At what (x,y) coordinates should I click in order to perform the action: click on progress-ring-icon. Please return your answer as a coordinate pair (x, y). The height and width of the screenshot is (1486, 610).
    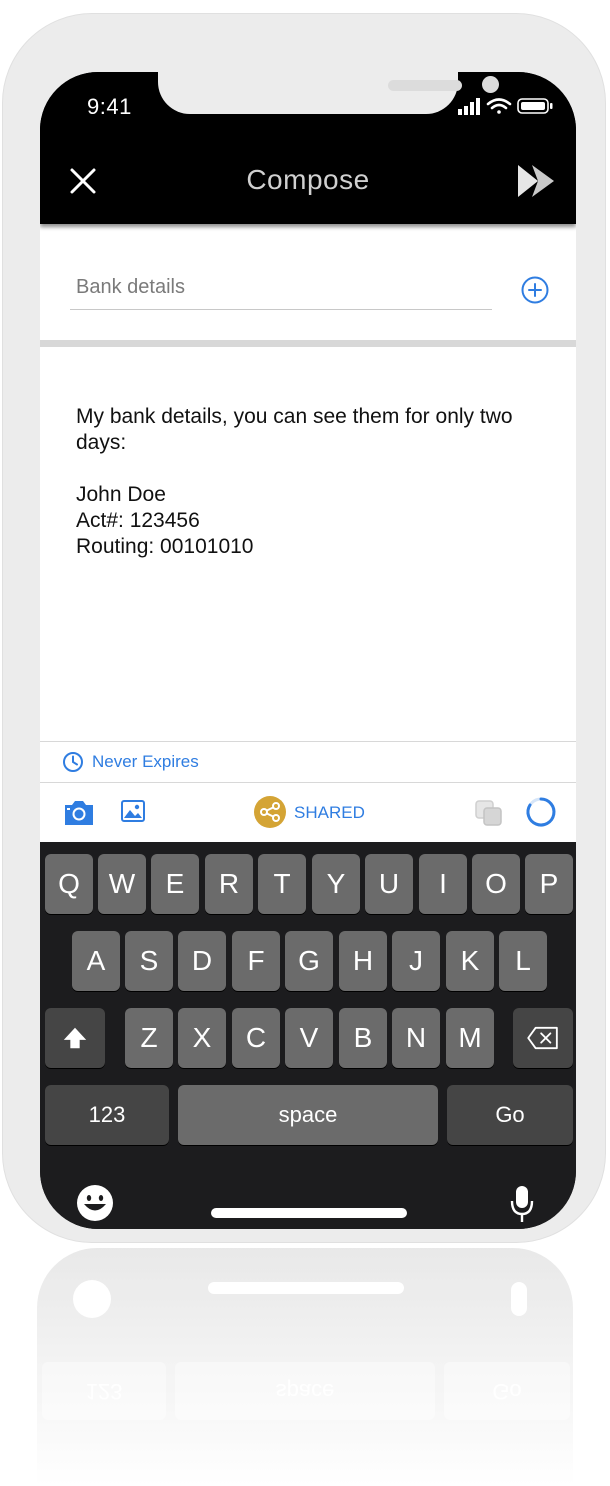
    Looking at the image, I should click on (541, 812).